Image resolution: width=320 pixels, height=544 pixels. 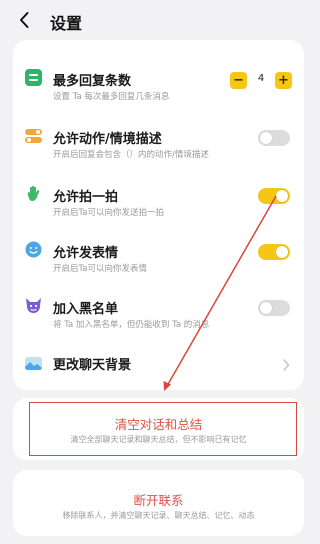 What do you see at coordinates (92, 81) in the screenshot?
I see `max-reply-label: 最多回复条数` at bounding box center [92, 81].